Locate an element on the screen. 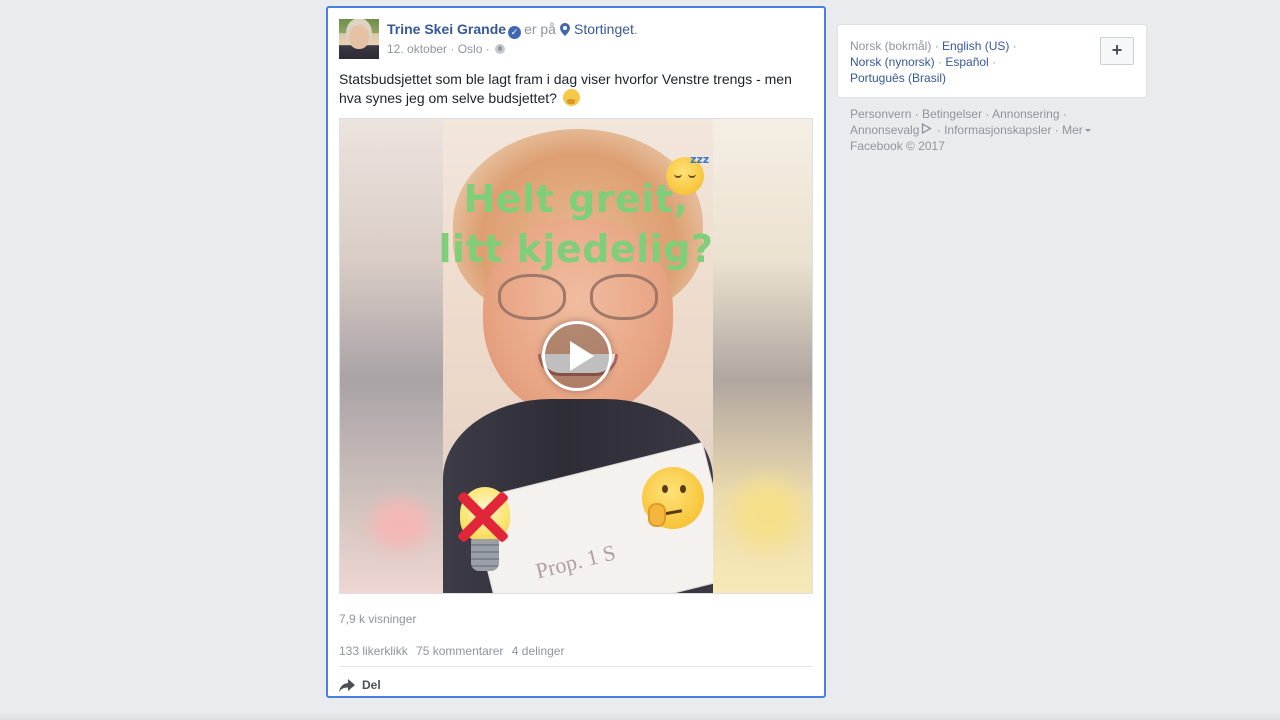  add-language-button: + is located at coordinates (1117, 51).